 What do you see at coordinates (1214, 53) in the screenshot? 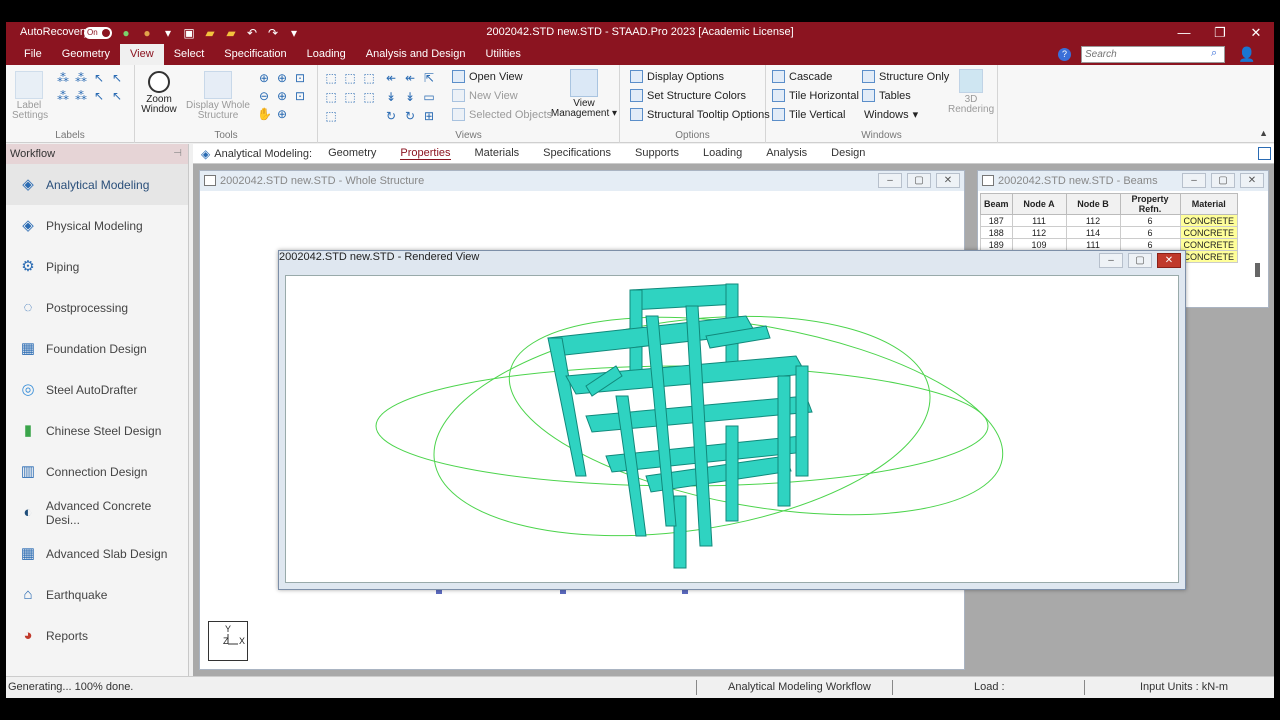
I see `search-icon: ⌕` at bounding box center [1214, 53].